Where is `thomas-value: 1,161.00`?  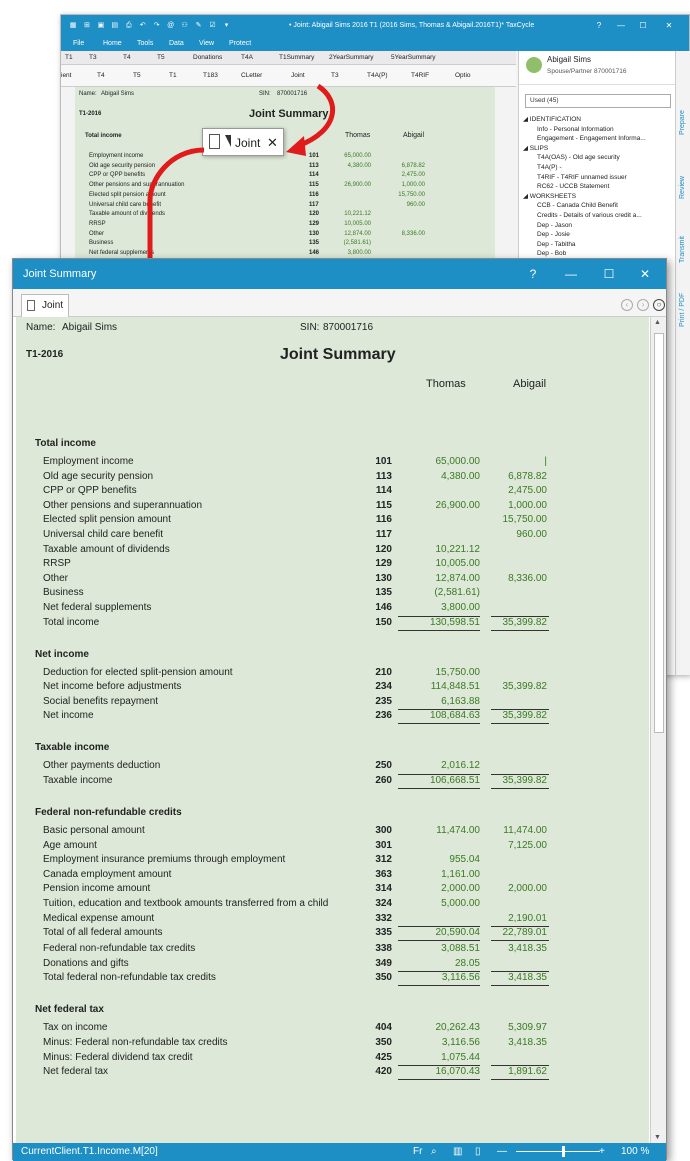 thomas-value: 1,161.00 is located at coordinates (442, 874).